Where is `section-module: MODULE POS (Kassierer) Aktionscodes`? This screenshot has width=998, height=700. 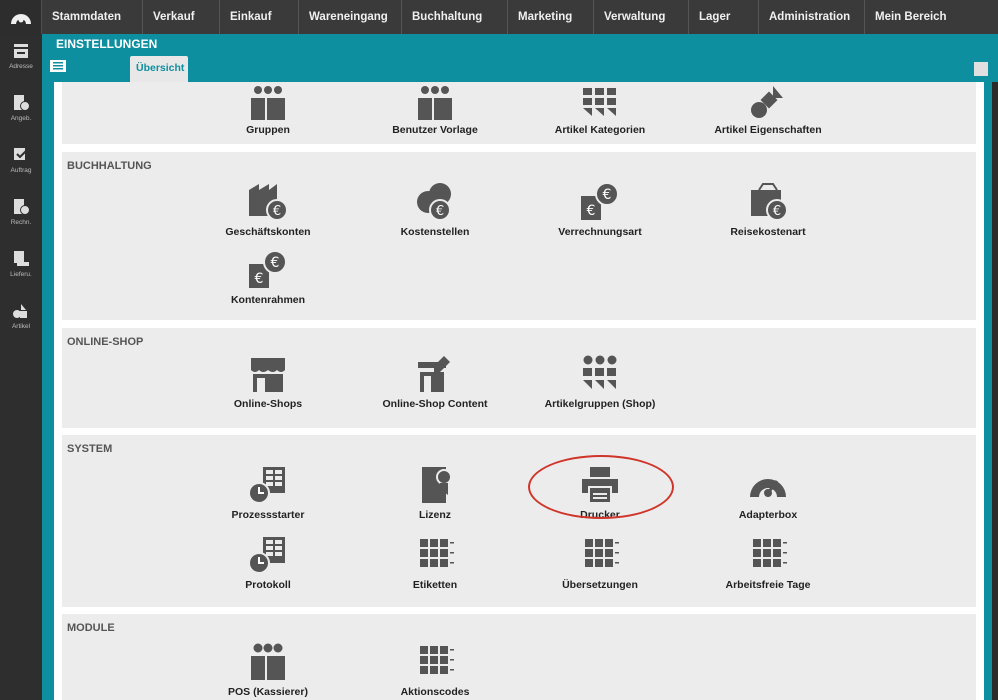
section-module: MODULE POS (Kassierer) Aktionscodes is located at coordinates (519, 657).